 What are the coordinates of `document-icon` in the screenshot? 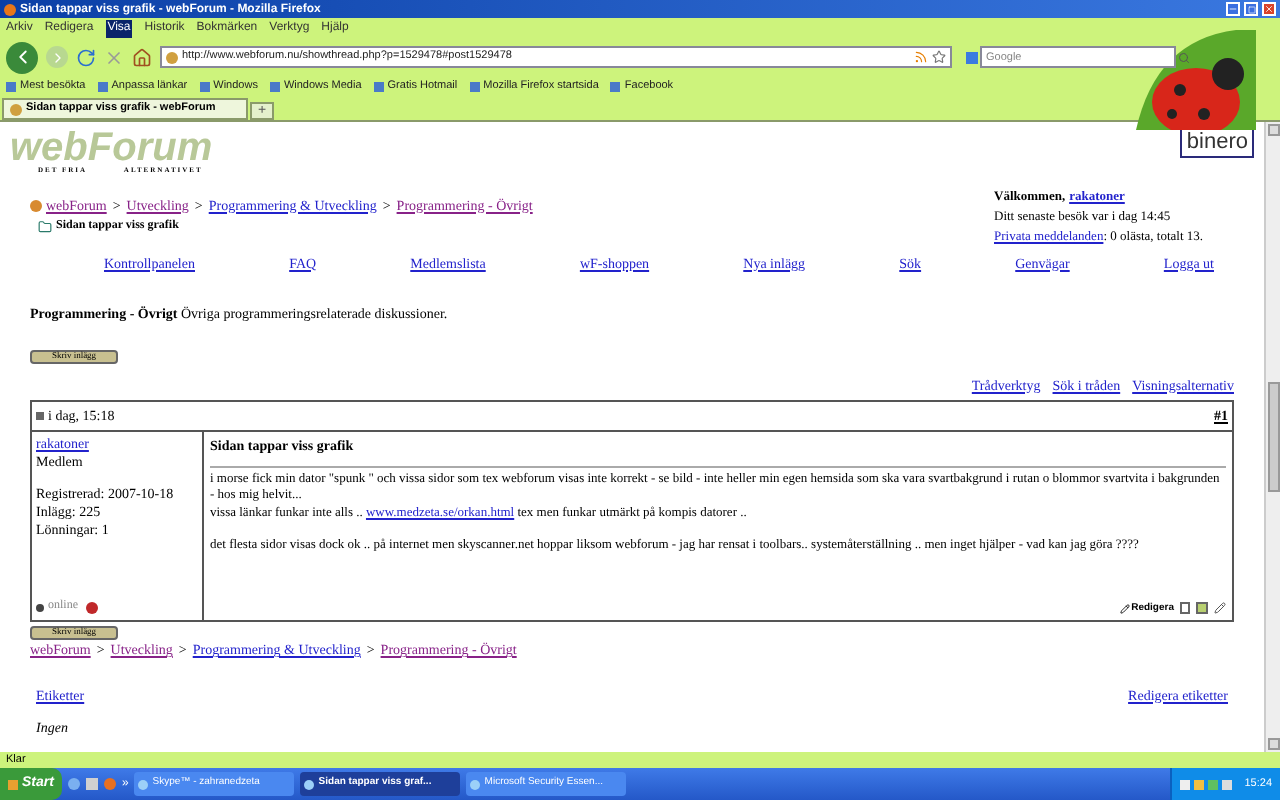 It's located at (1185, 608).